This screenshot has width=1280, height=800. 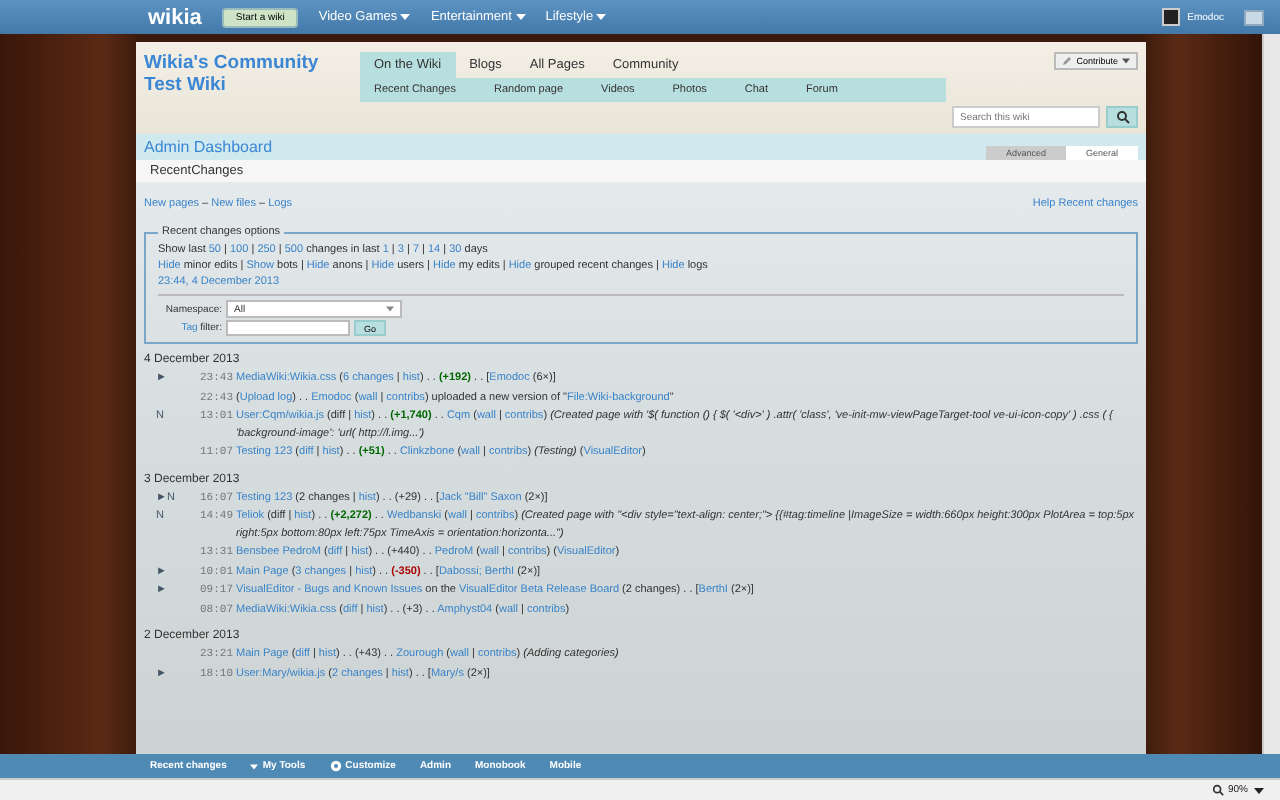 I want to click on zoom-icon, so click(x=1217, y=790).